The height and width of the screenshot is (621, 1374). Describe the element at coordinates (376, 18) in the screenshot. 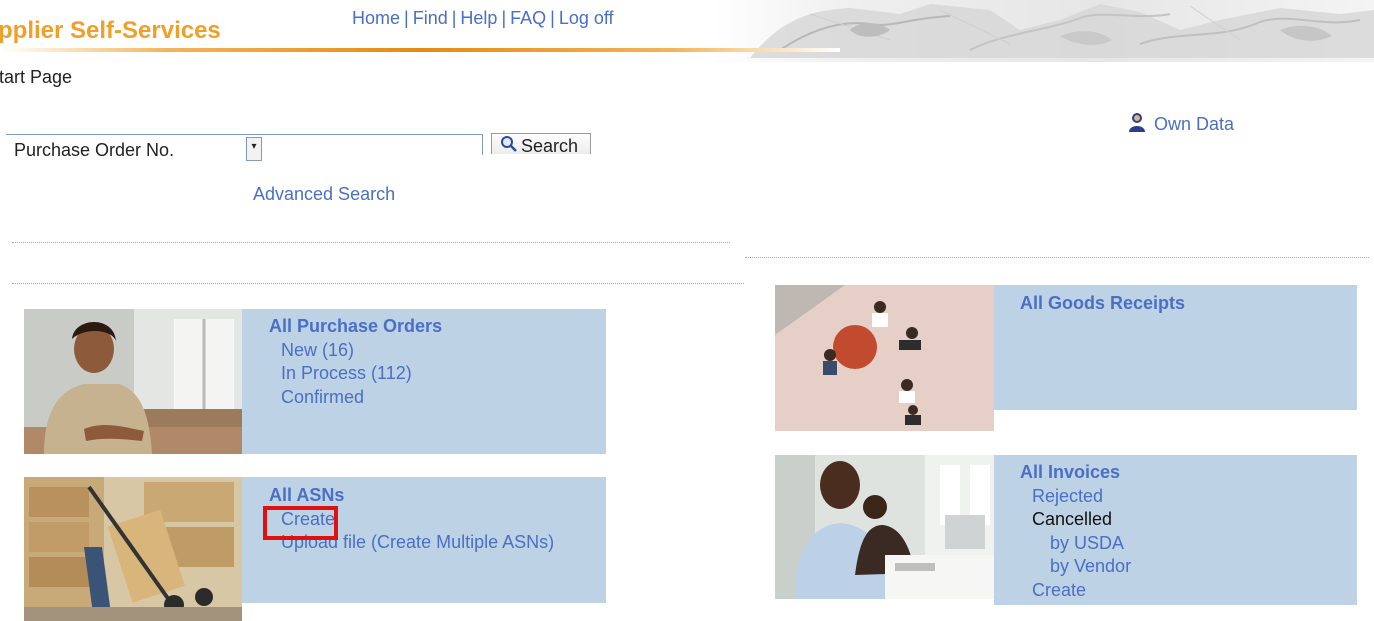

I see `nav-home-link: Home` at that location.